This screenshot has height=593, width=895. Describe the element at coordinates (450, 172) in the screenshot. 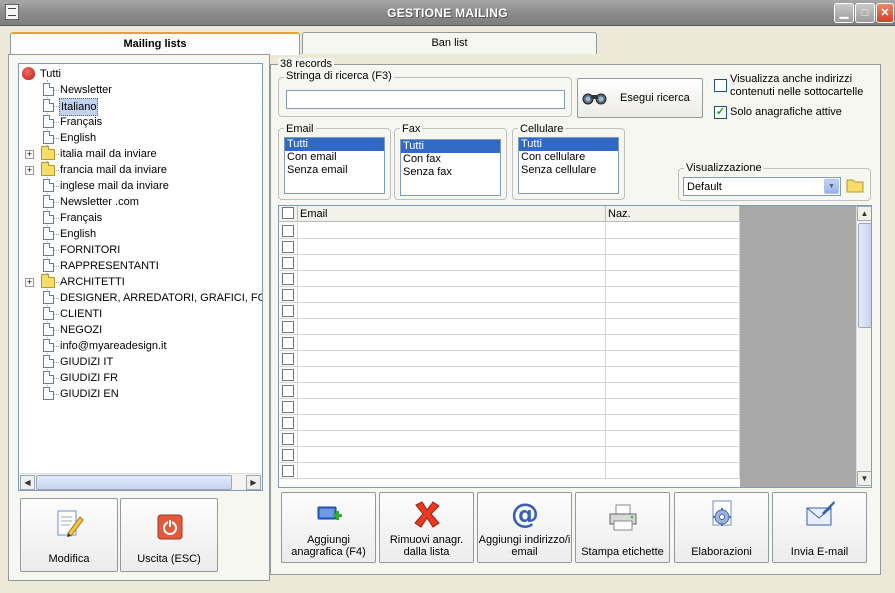

I see `fax-filter-option: Senza fax` at that location.